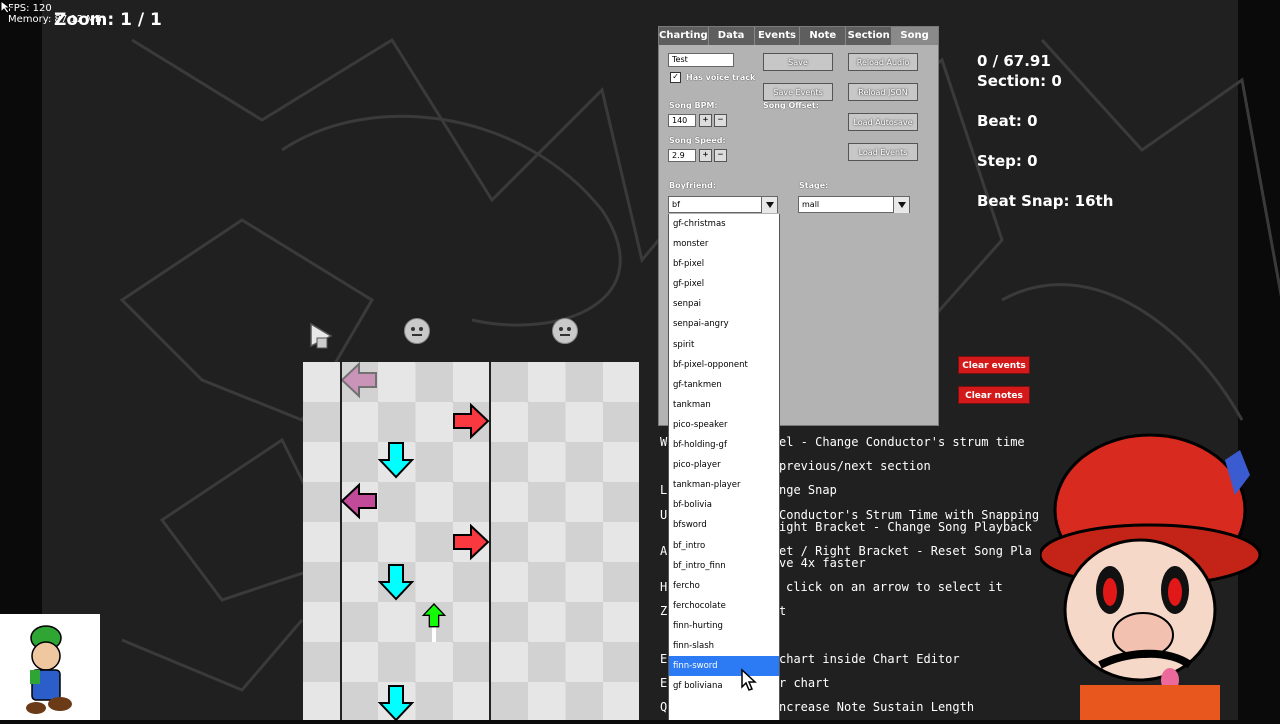  What do you see at coordinates (724, 546) in the screenshot?
I see `dropdown-option: bf_intro` at bounding box center [724, 546].